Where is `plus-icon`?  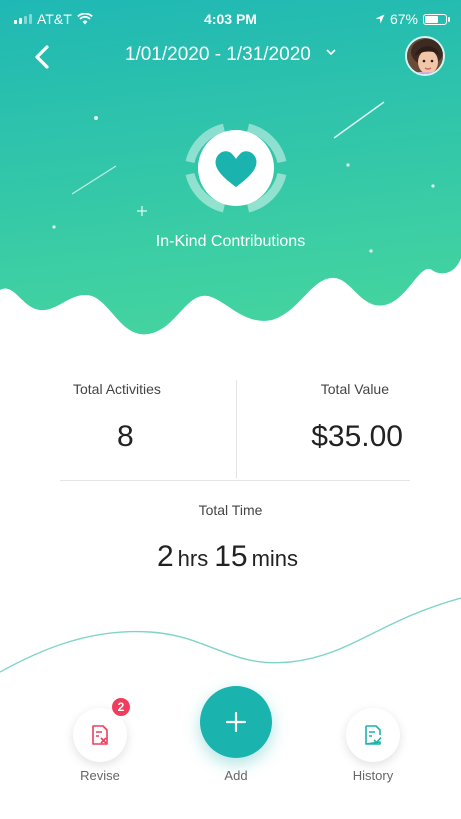 plus-icon is located at coordinates (236, 722).